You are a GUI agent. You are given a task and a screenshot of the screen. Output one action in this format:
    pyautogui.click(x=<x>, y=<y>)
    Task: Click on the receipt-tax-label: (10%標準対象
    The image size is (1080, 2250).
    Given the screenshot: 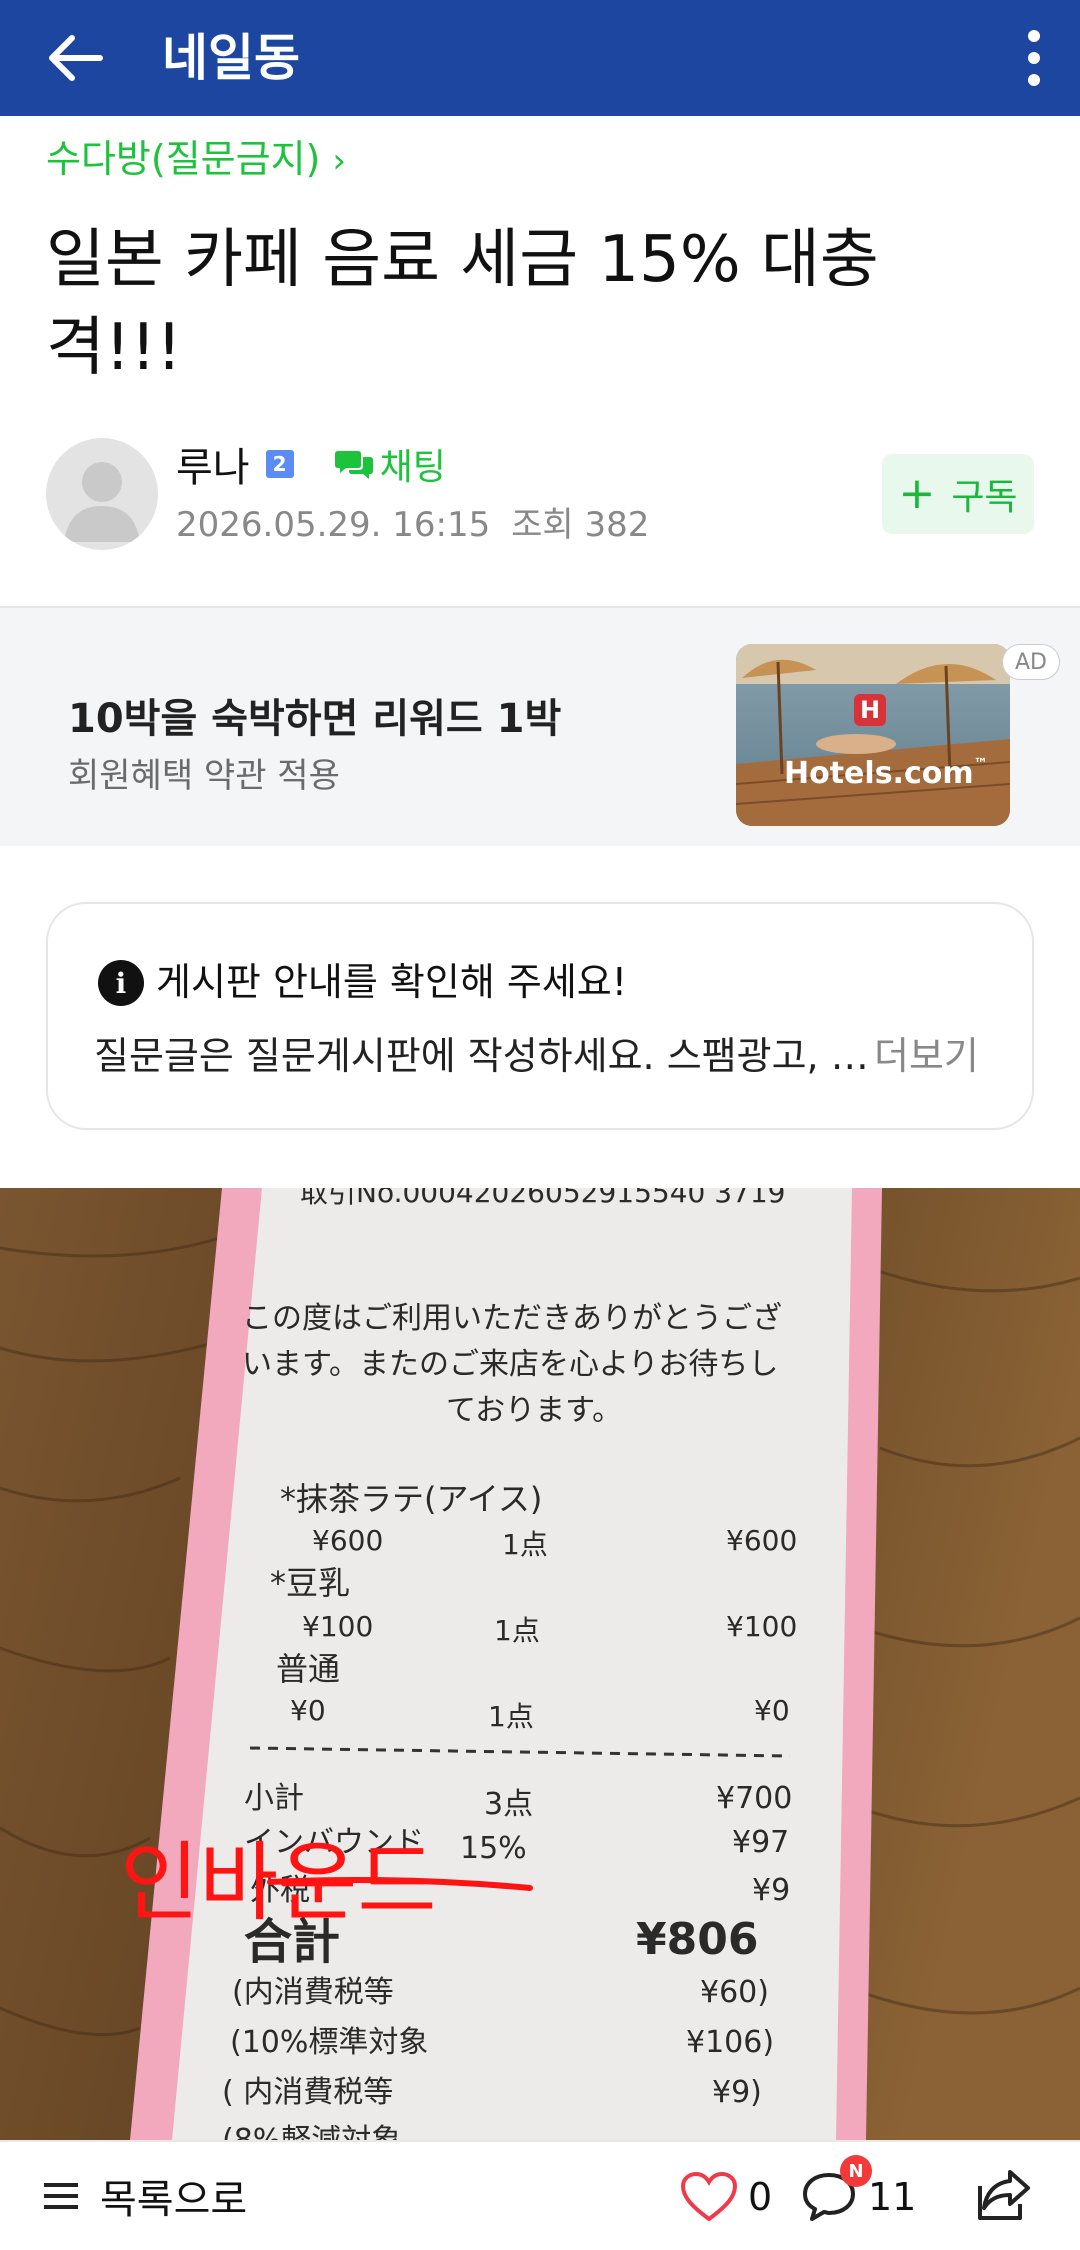 What is the action you would take?
    pyautogui.click(x=329, y=2042)
    